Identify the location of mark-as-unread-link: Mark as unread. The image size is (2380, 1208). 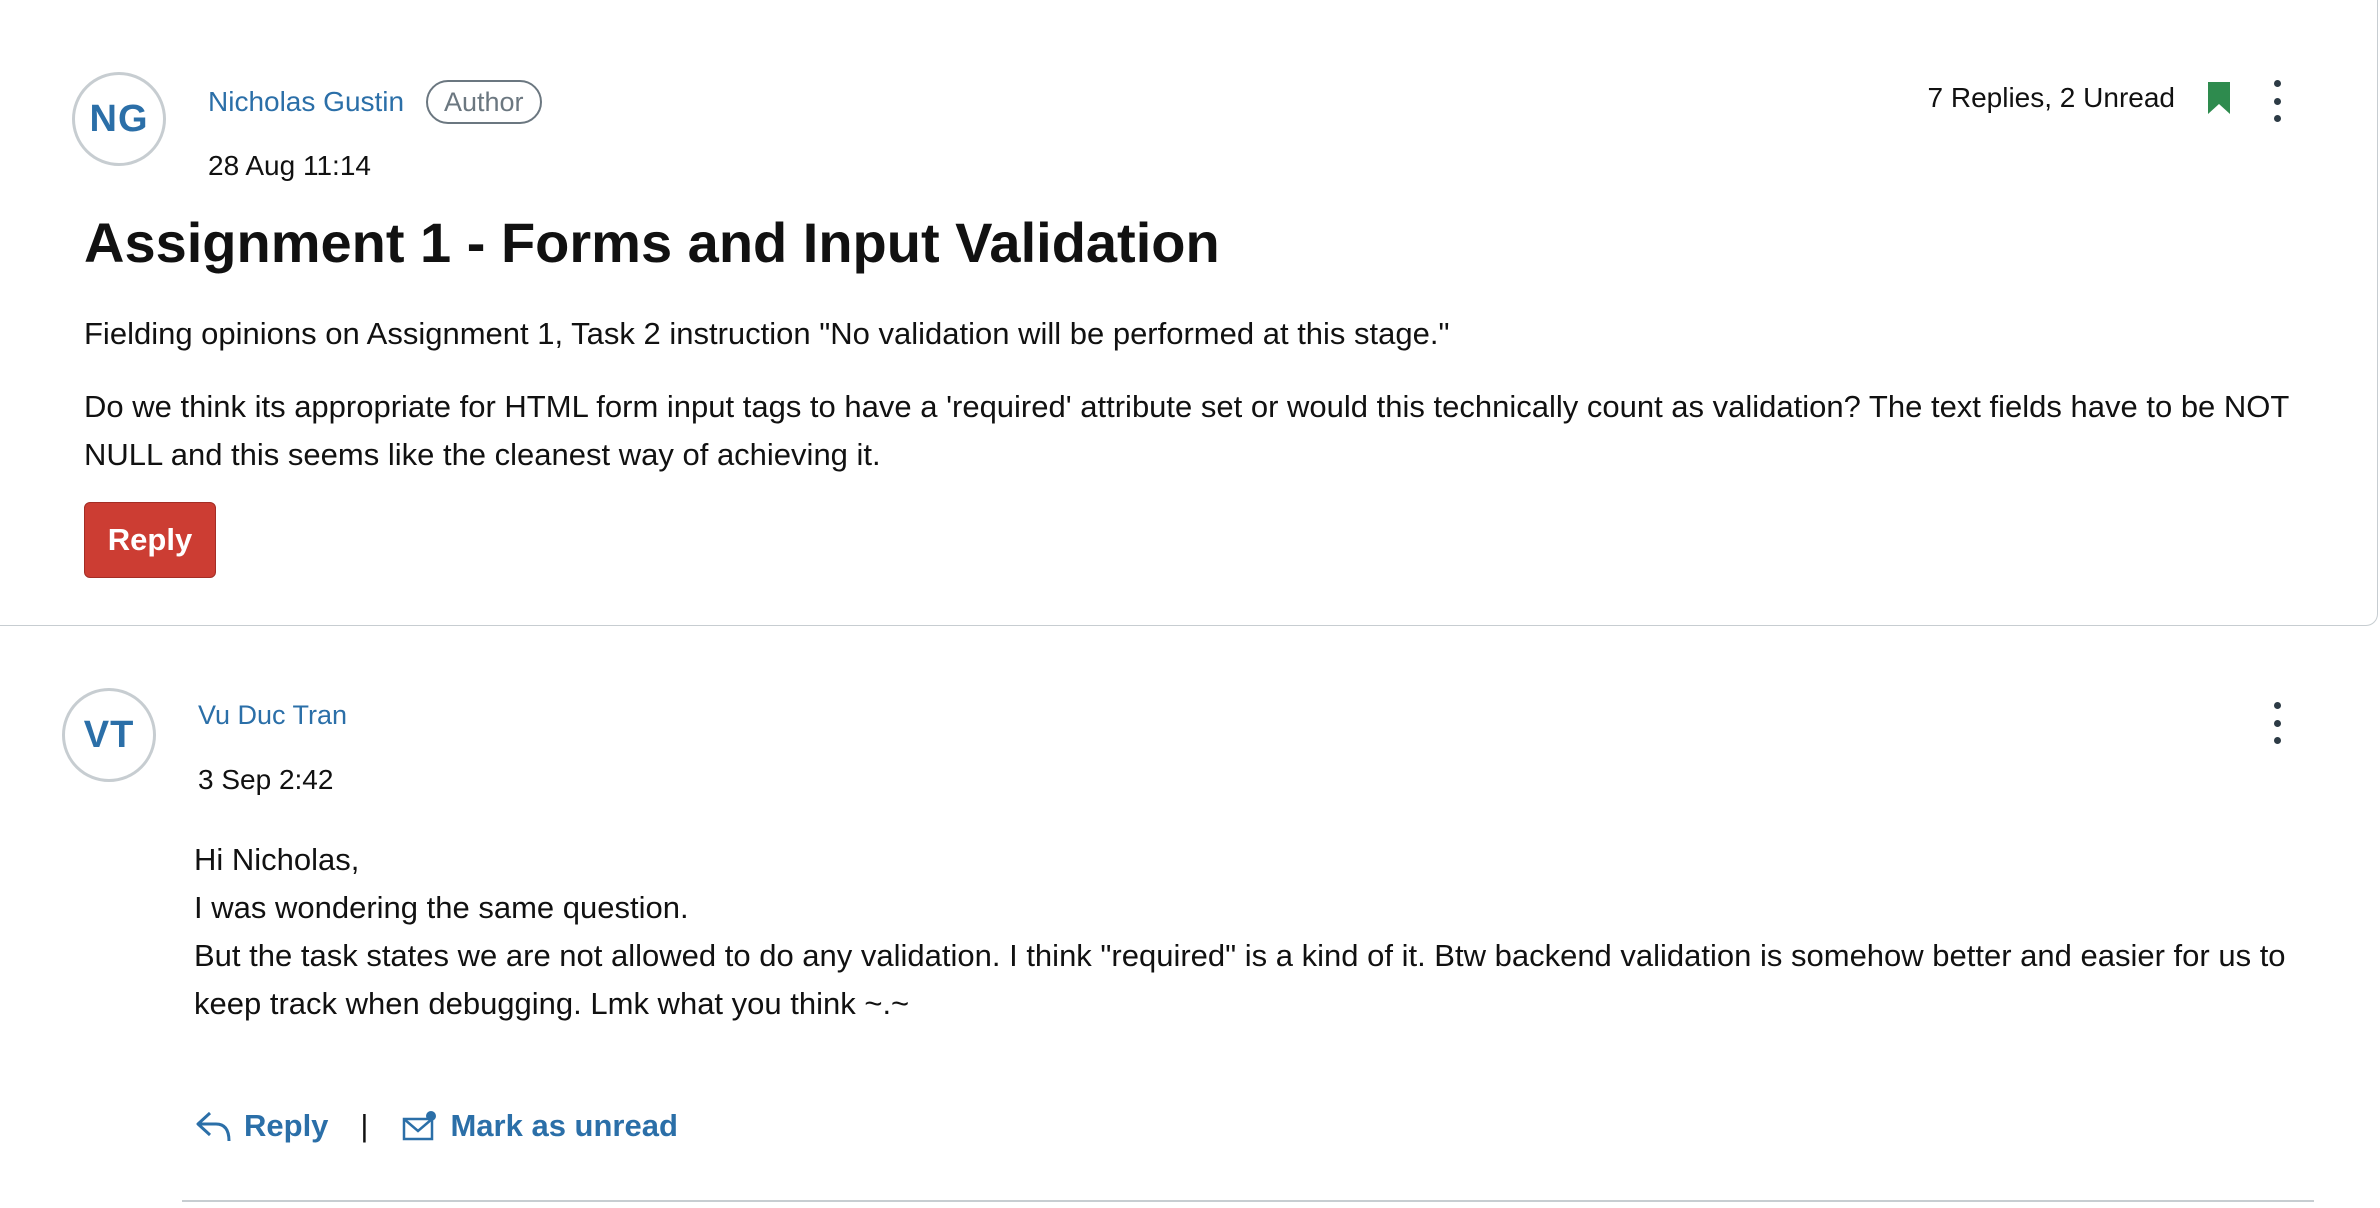
(540, 1126).